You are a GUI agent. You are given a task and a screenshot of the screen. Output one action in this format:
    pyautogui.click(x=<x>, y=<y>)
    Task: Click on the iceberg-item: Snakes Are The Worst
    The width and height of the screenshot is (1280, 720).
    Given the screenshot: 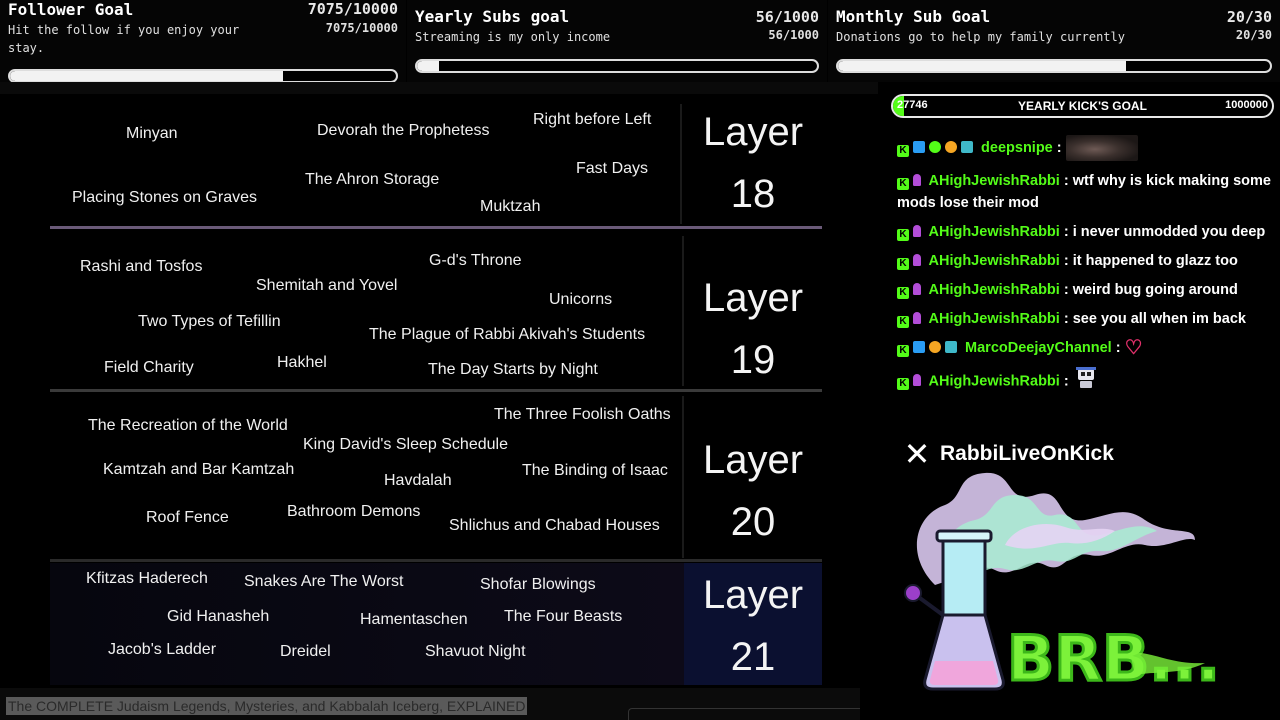 What is the action you would take?
    pyautogui.click(x=324, y=581)
    